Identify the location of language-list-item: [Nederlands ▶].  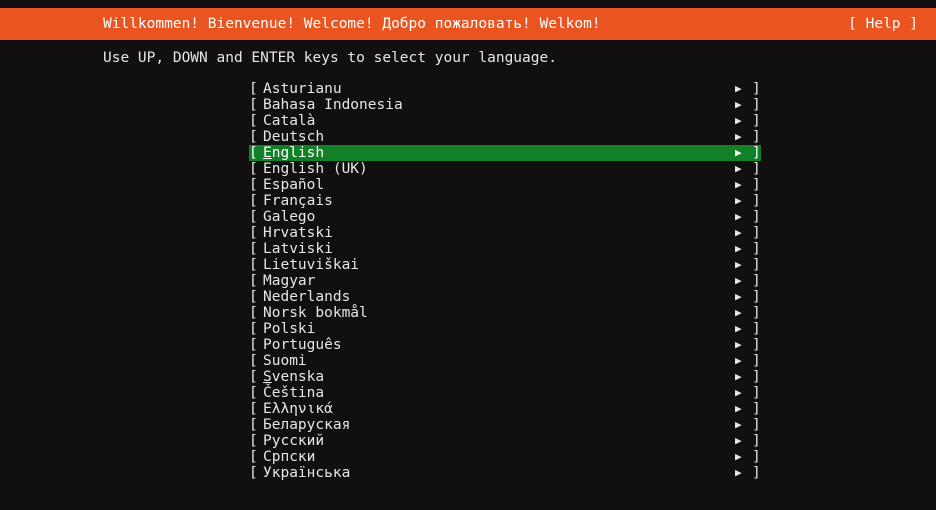
(505, 297).